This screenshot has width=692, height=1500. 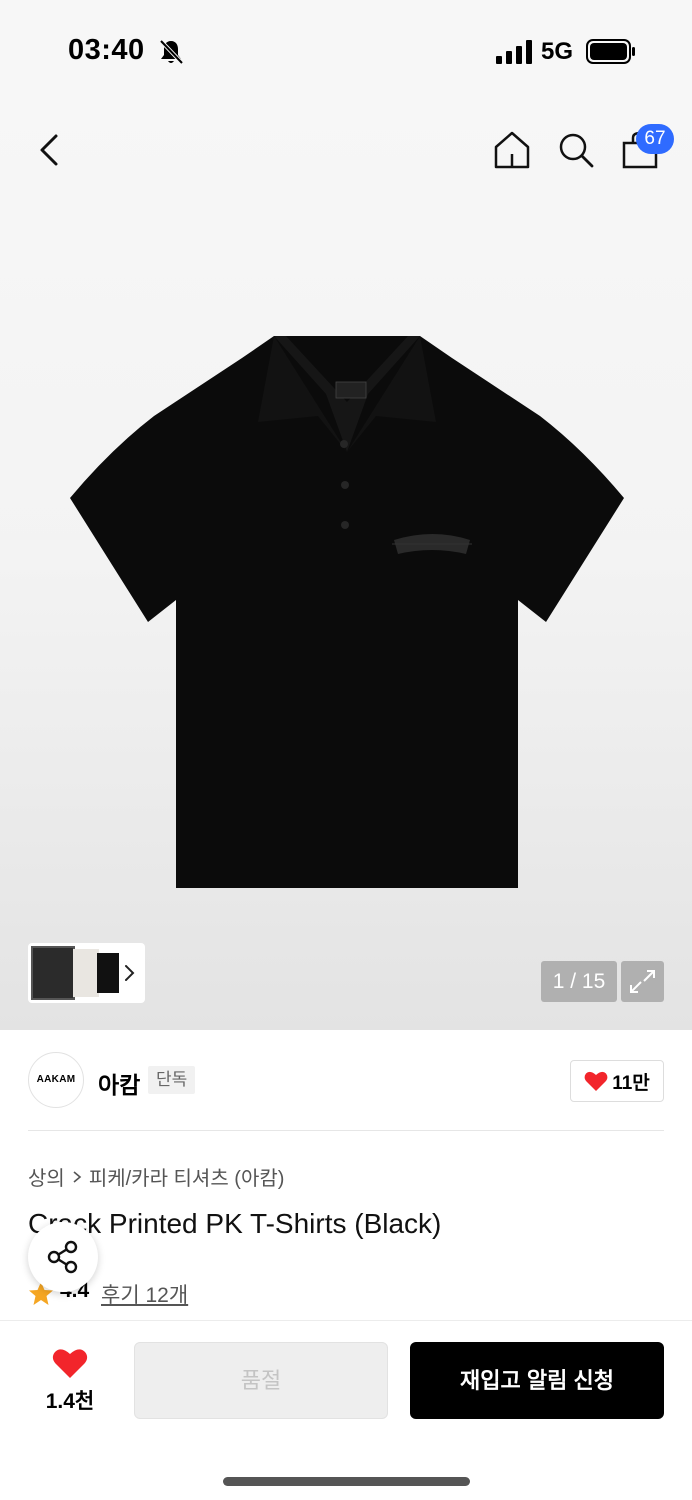 What do you see at coordinates (346, 50) in the screenshot?
I see `status-bar: 03:40 5G` at bounding box center [346, 50].